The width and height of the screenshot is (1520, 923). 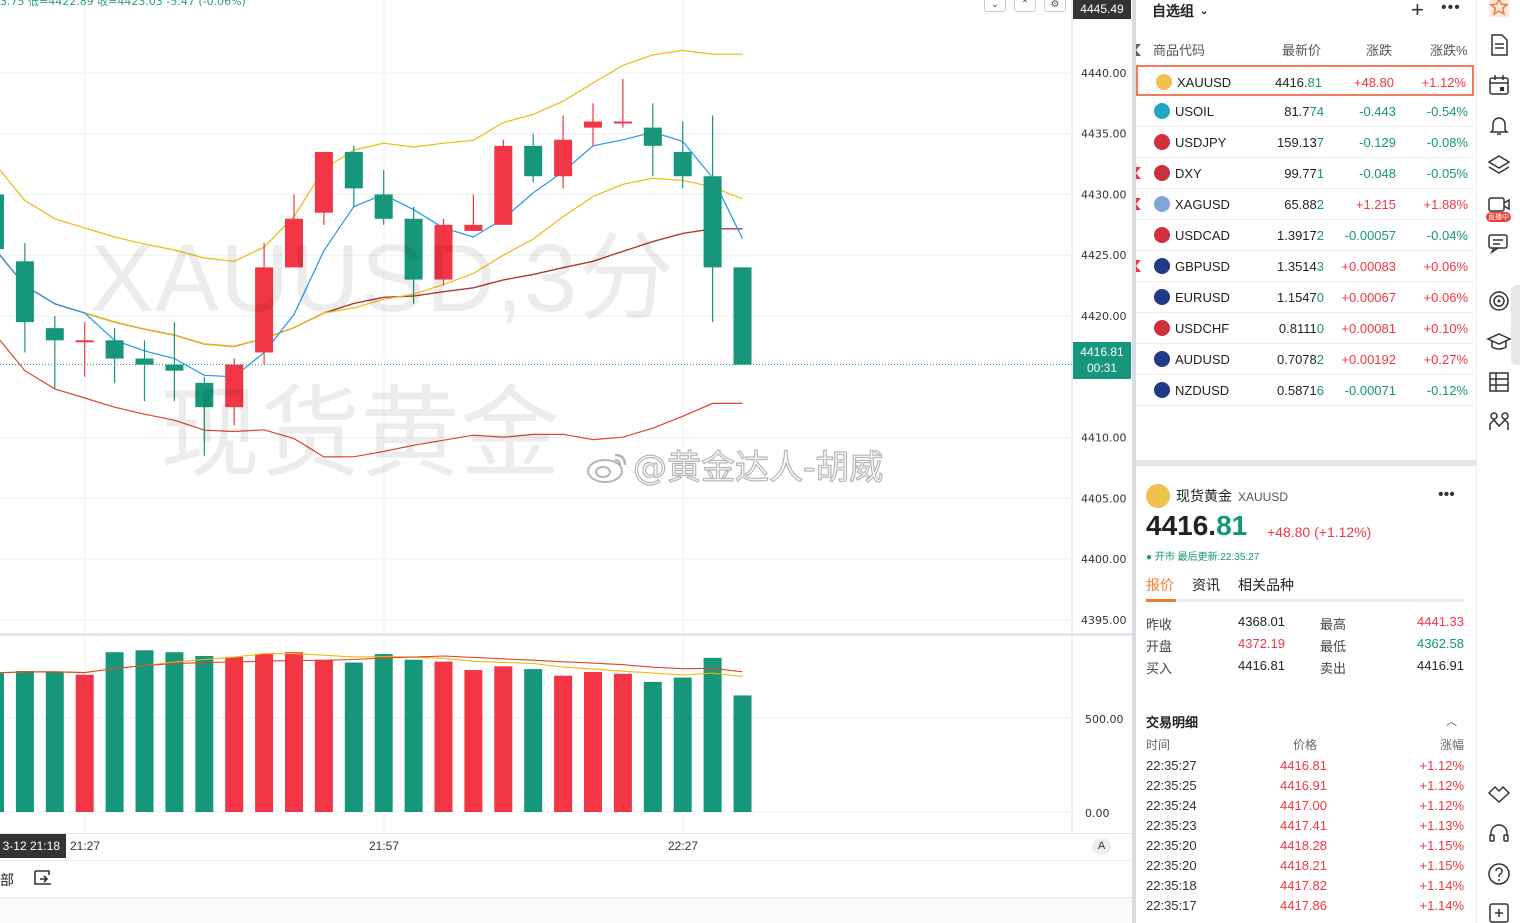 I want to click on trade-pct: +1.15%, so click(x=1441, y=865).